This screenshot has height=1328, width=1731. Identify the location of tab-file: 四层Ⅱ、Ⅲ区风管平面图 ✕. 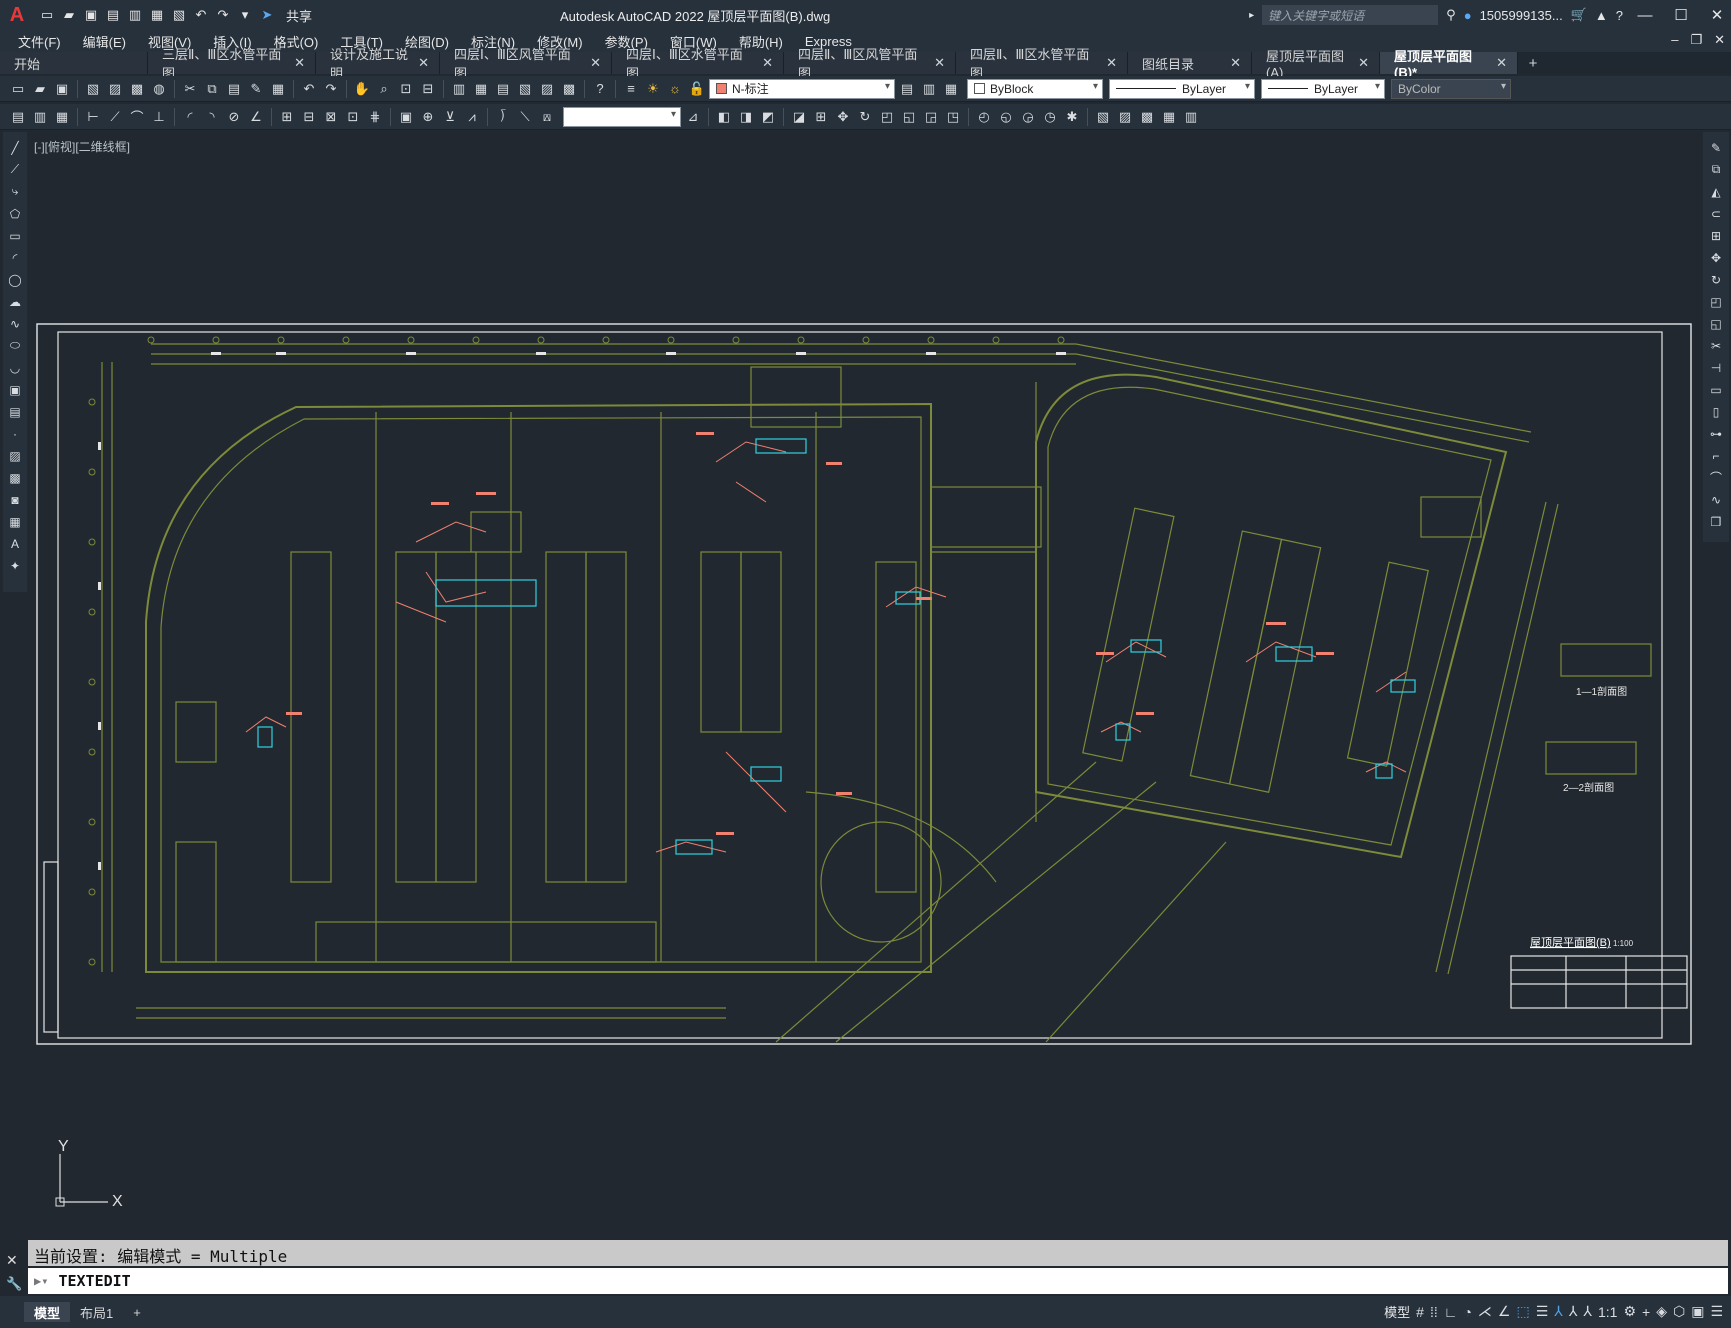
(870, 64).